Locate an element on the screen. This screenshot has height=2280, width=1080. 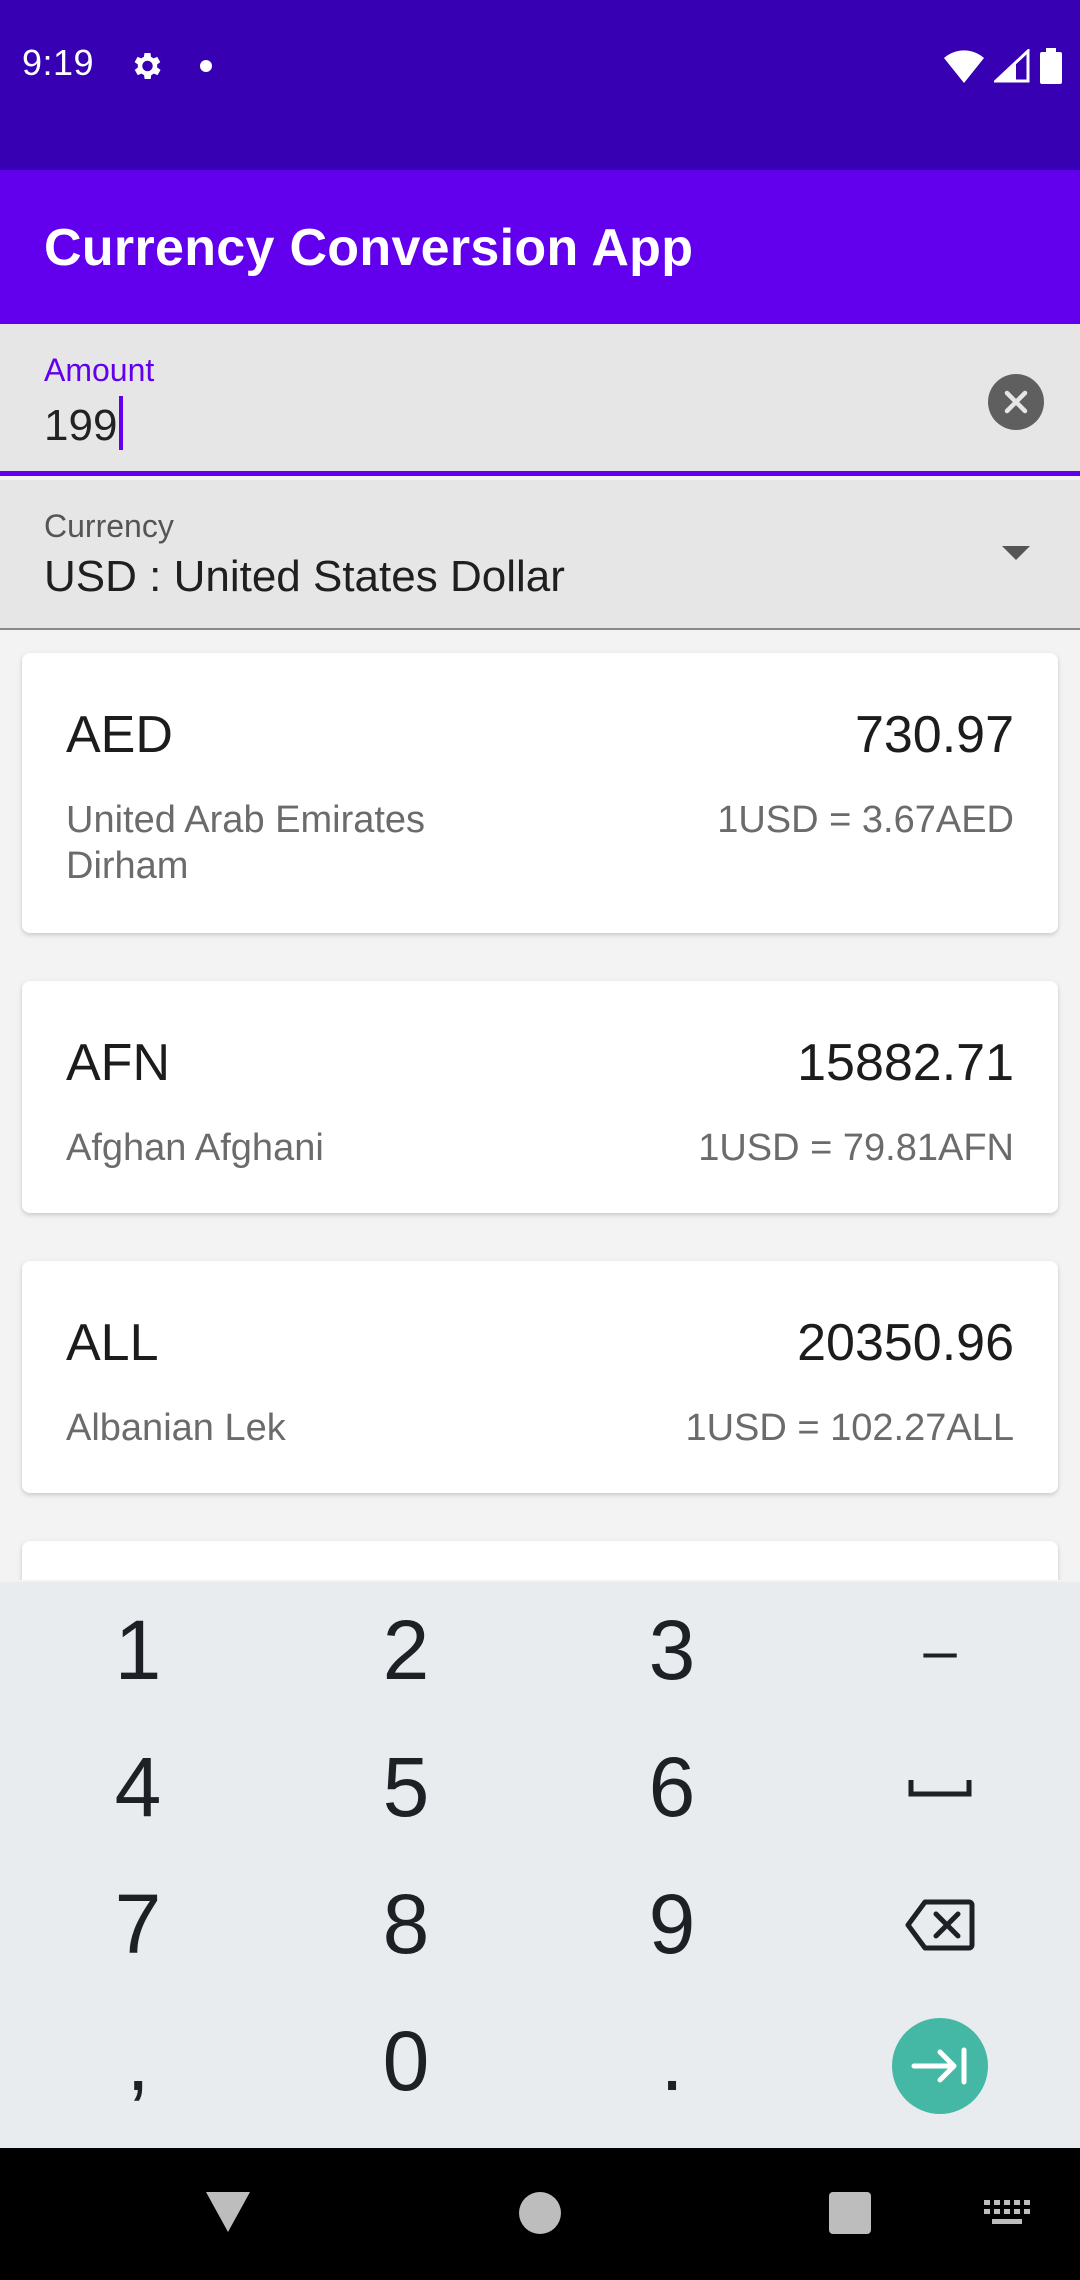
key-backspace is located at coordinates (940, 1924).